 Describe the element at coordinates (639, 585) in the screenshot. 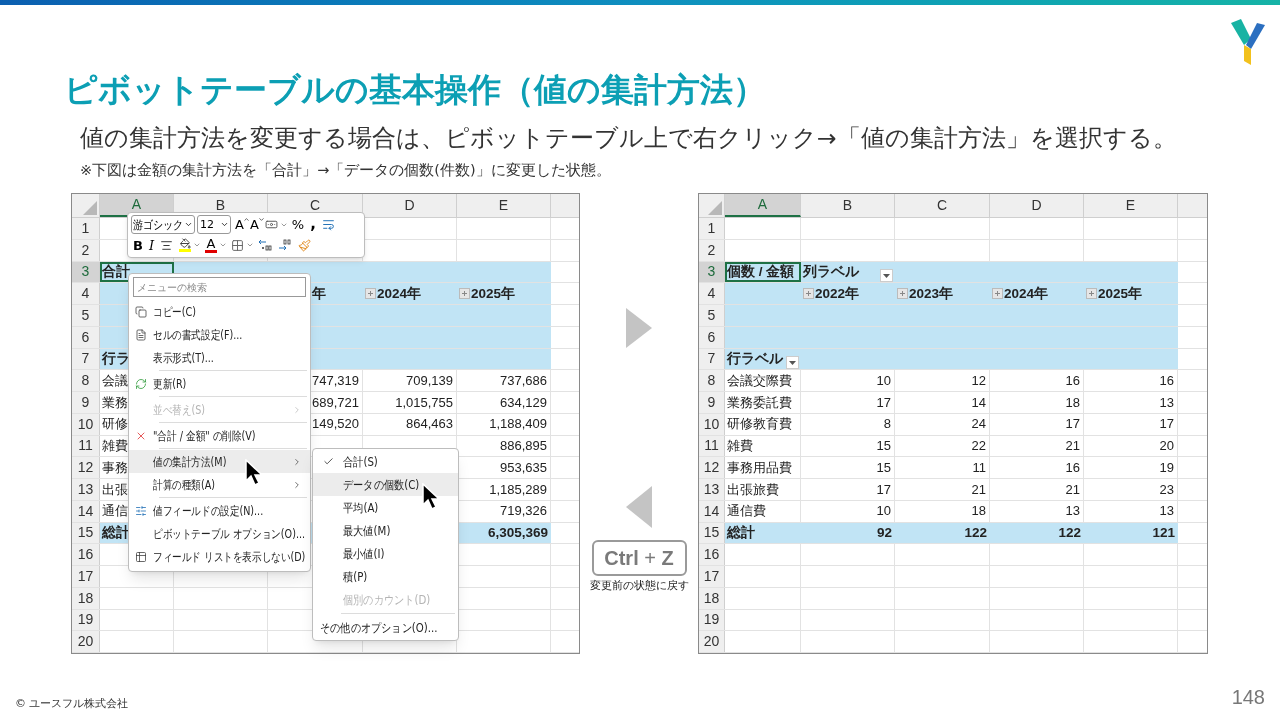

I see `undo-caption: 変更前の状態に戻す` at that location.